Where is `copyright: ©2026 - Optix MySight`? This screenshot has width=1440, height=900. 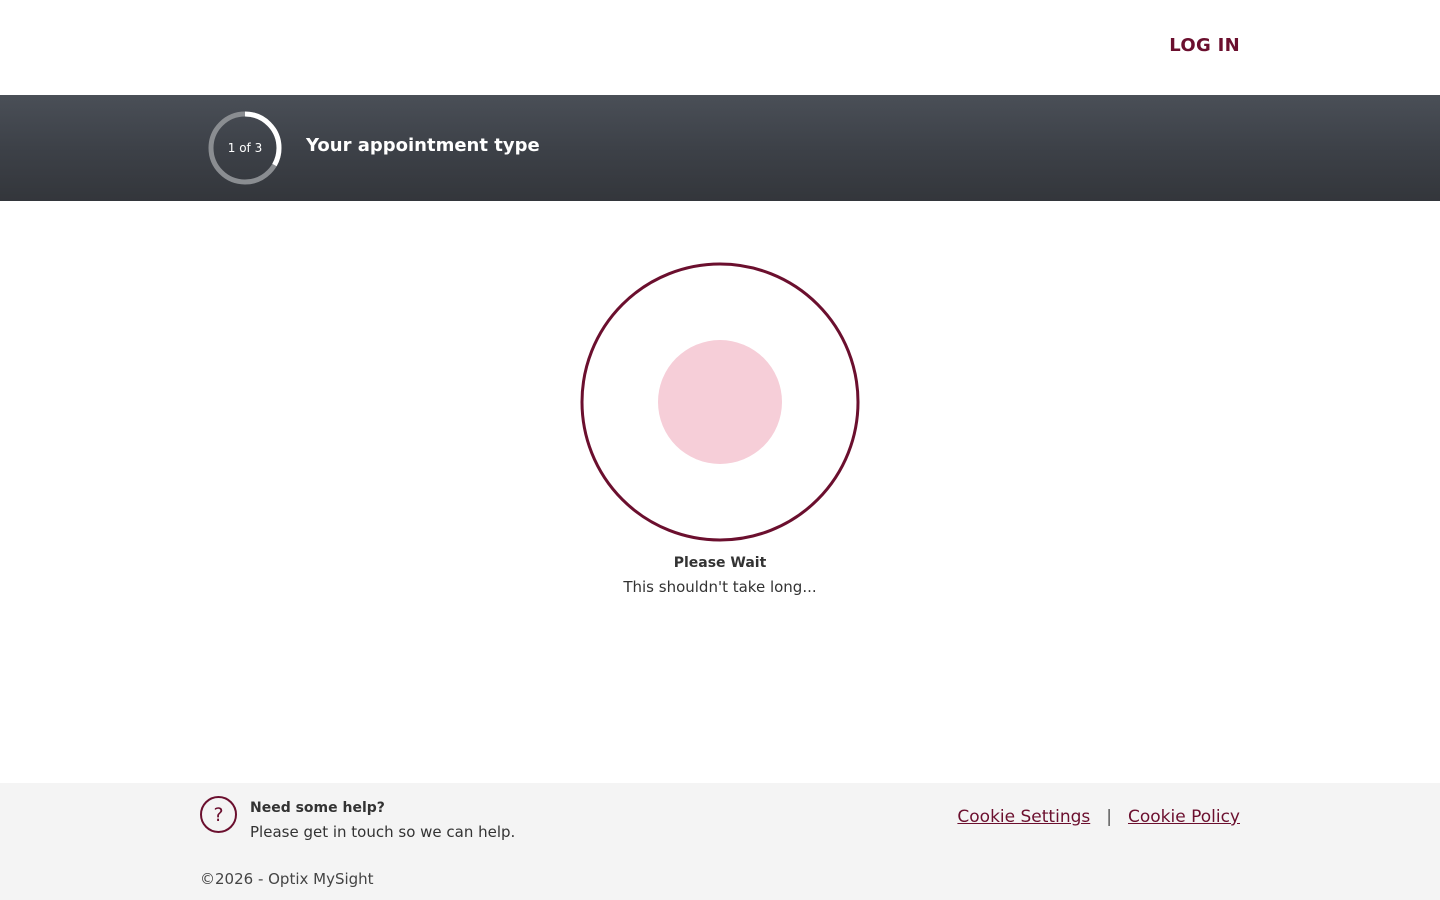
copyright: ©2026 - Optix MySight is located at coordinates (287, 879).